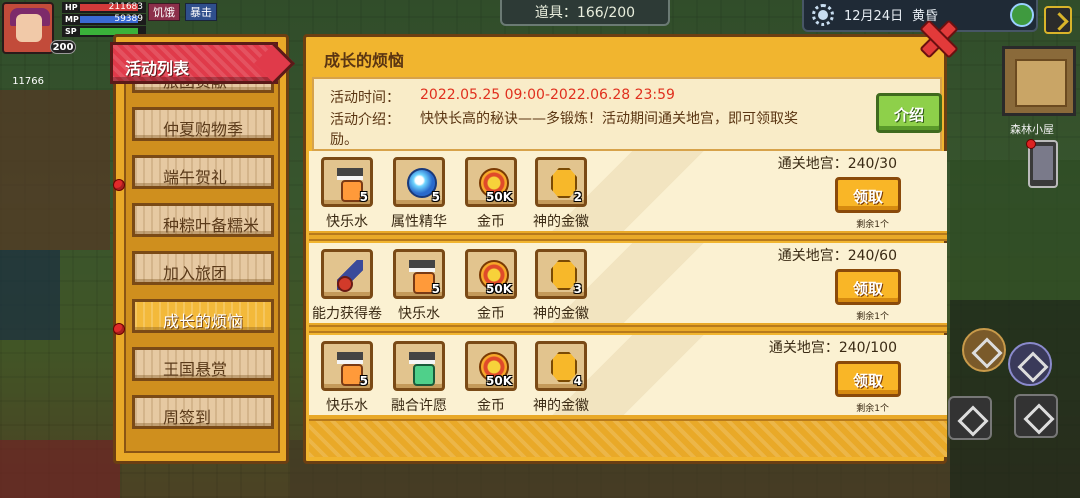  I want to click on coin-count: 11766, so click(28, 81).